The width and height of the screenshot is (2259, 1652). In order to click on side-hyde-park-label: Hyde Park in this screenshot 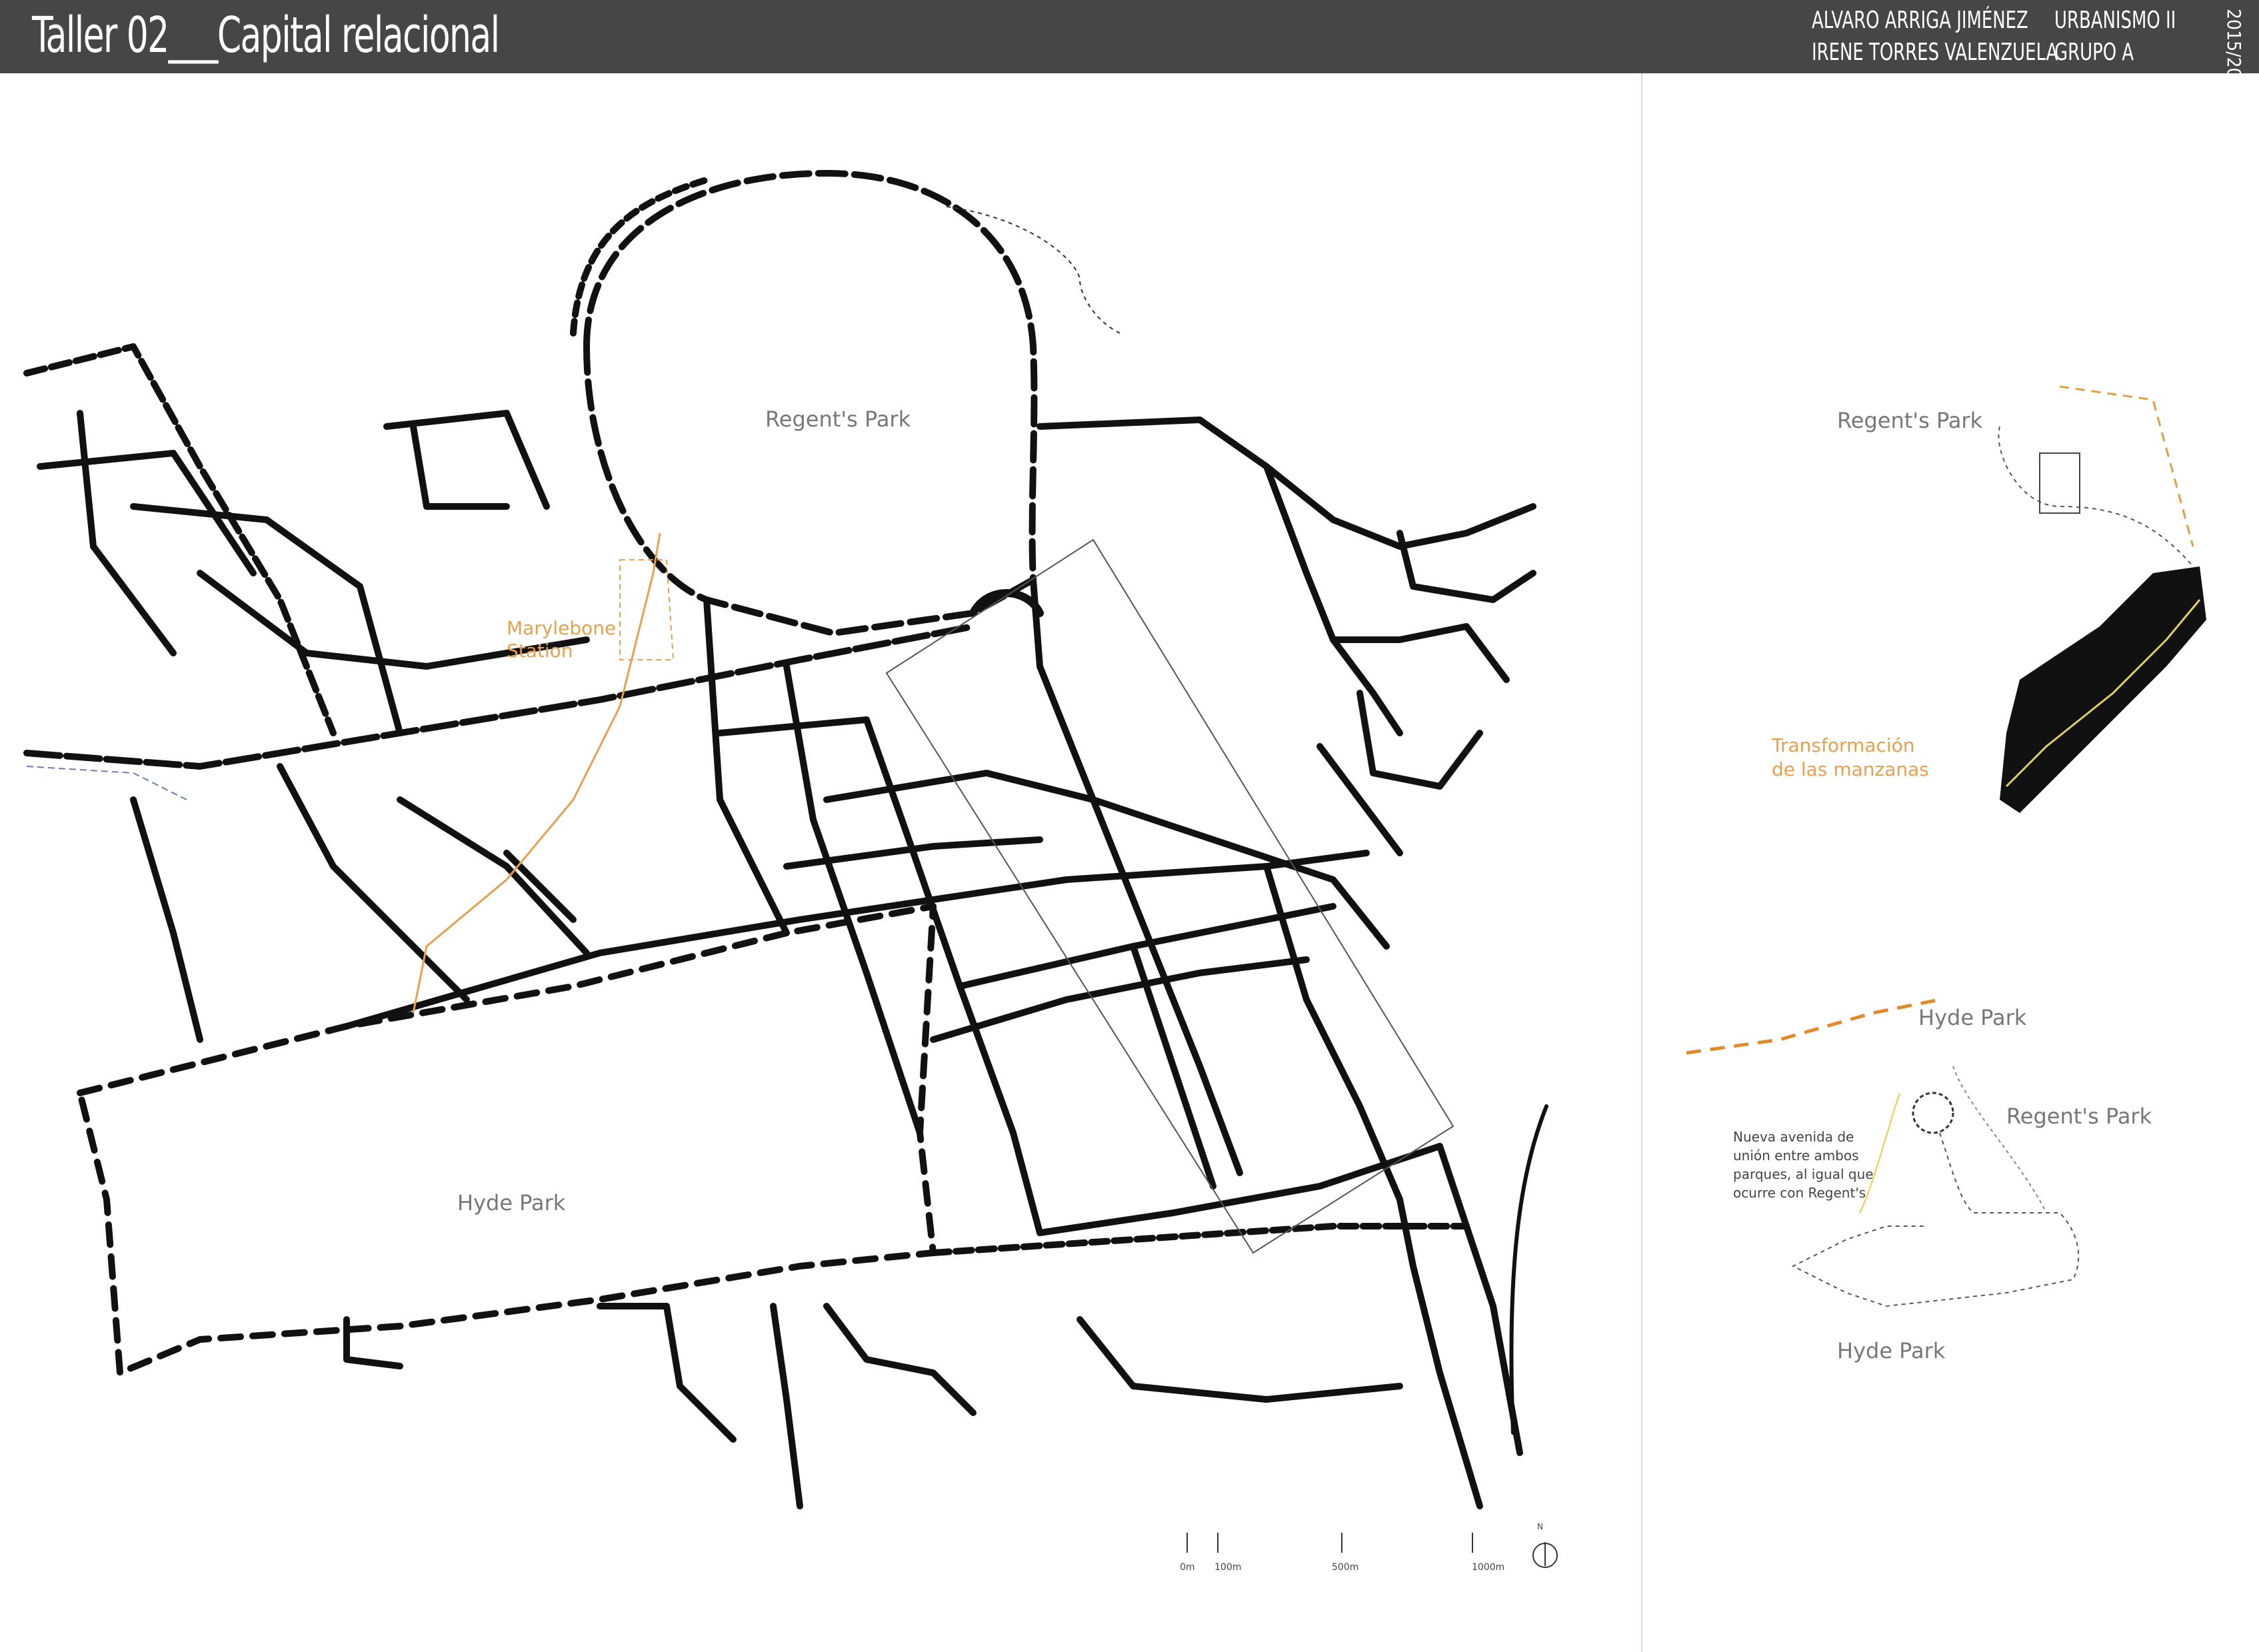, I will do `click(1972, 1017)`.